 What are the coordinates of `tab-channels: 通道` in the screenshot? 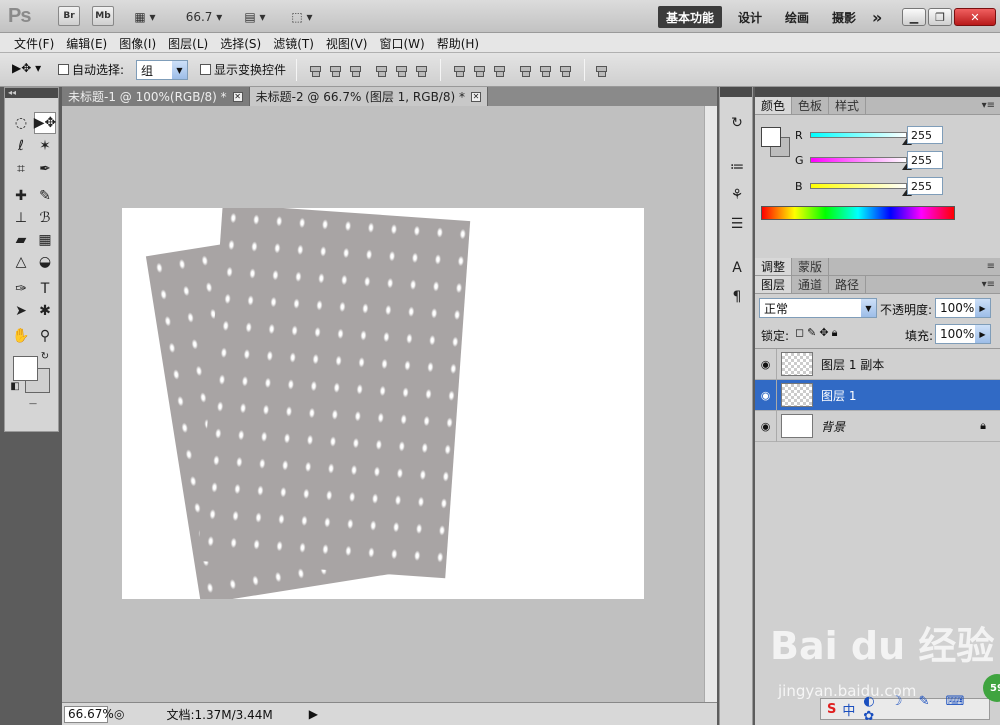 It's located at (811, 284).